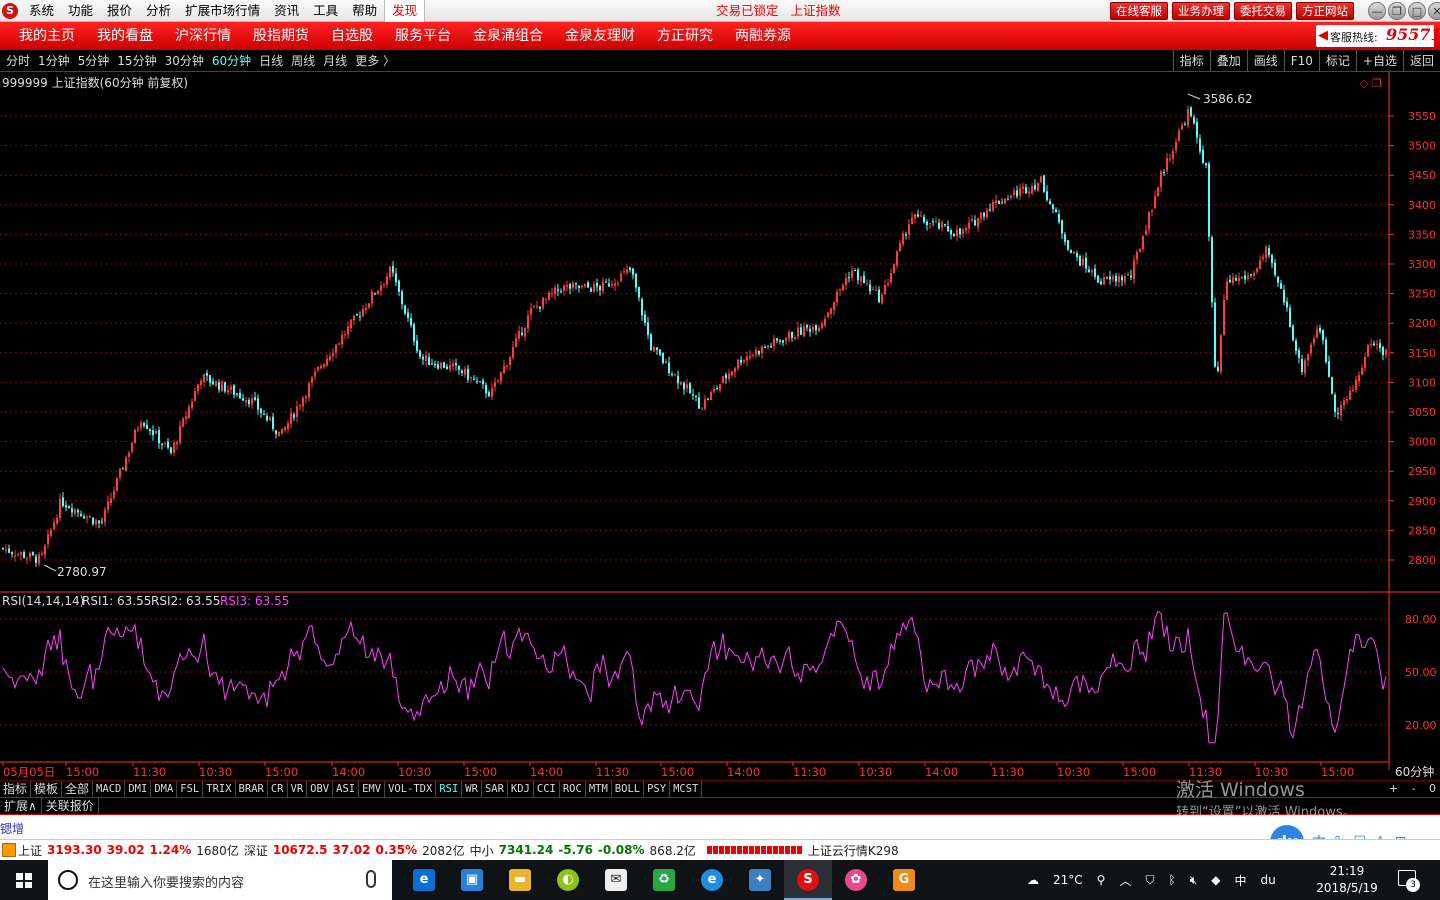  What do you see at coordinates (1240, 880) in the screenshot?
I see `ime-language-indicator: 中` at bounding box center [1240, 880].